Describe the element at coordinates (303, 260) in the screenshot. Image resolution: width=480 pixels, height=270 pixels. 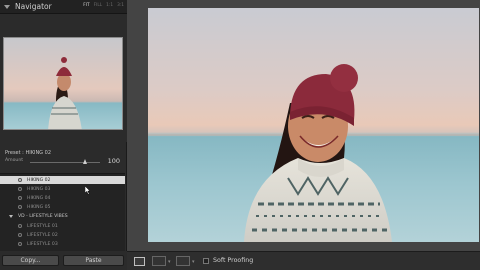
I see `bottom-toolbar: ▾ ▾ Soft Proofing` at that location.